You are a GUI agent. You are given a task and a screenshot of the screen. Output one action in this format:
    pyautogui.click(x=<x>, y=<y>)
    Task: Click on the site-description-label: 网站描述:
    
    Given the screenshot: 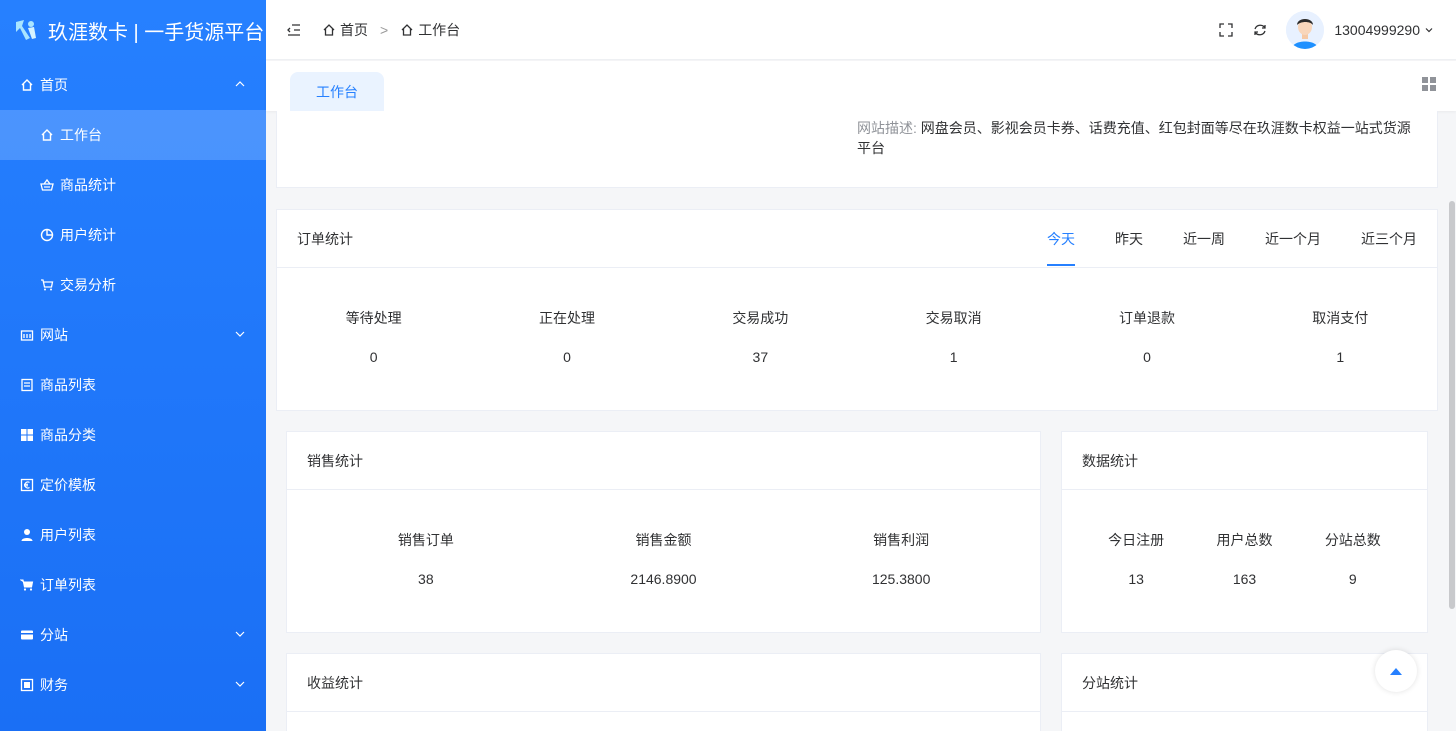 What is the action you would take?
    pyautogui.click(x=887, y=128)
    